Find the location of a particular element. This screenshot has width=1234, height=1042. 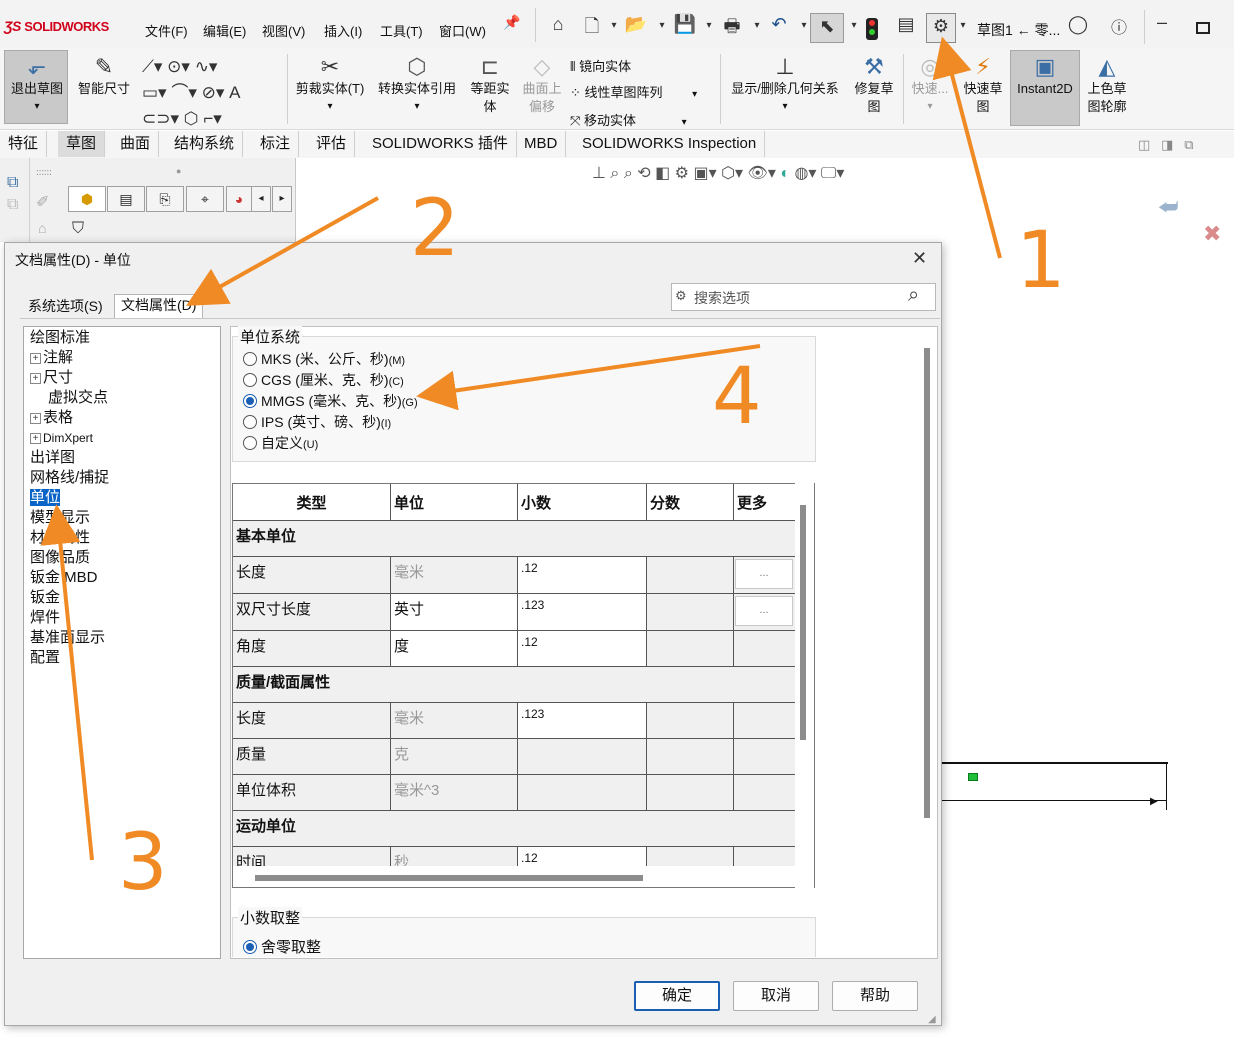

annotation-number-3: 3 is located at coordinates (143, 863).